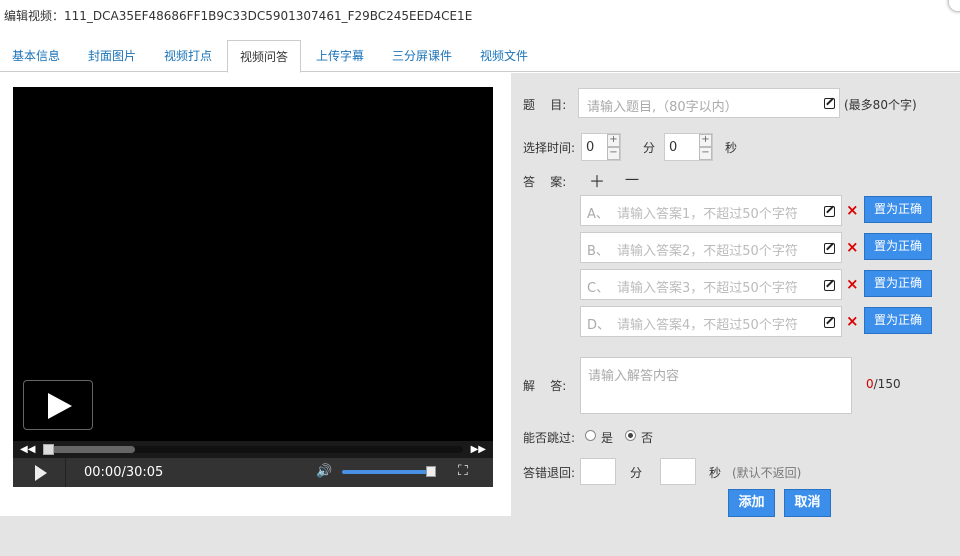 The image size is (960, 556). I want to click on rewind-seconds-input, so click(678, 471).